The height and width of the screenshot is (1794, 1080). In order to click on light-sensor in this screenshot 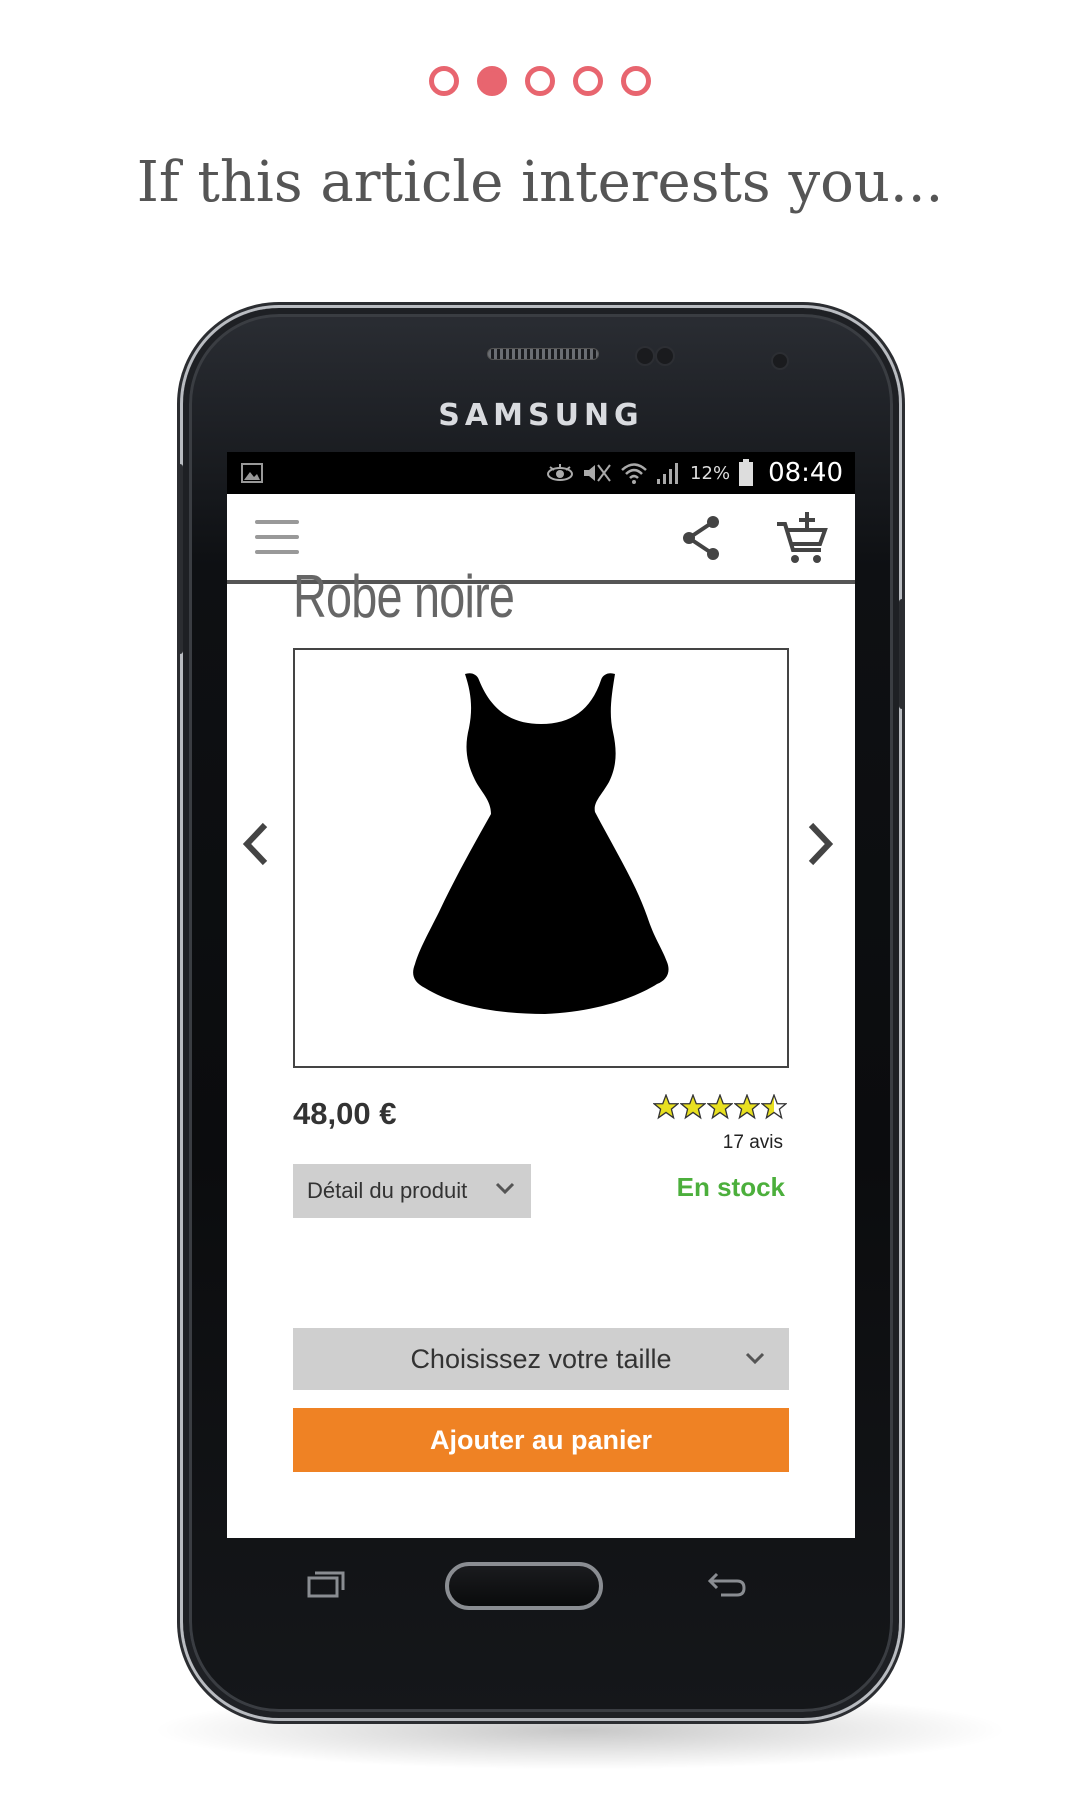, I will do `click(665, 356)`.